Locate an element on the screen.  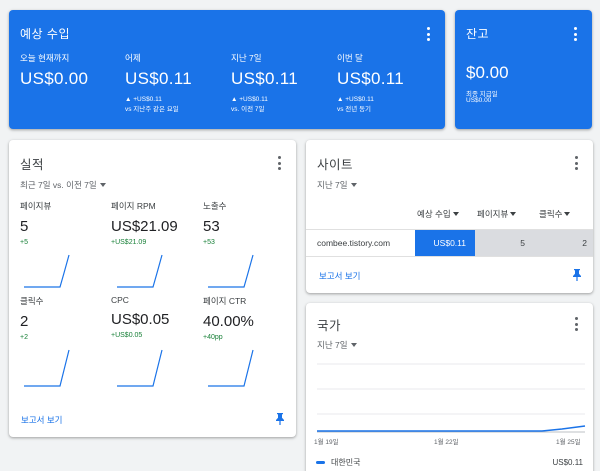
earnings-label: 오늘 현재까지 is located at coordinates (45, 58).